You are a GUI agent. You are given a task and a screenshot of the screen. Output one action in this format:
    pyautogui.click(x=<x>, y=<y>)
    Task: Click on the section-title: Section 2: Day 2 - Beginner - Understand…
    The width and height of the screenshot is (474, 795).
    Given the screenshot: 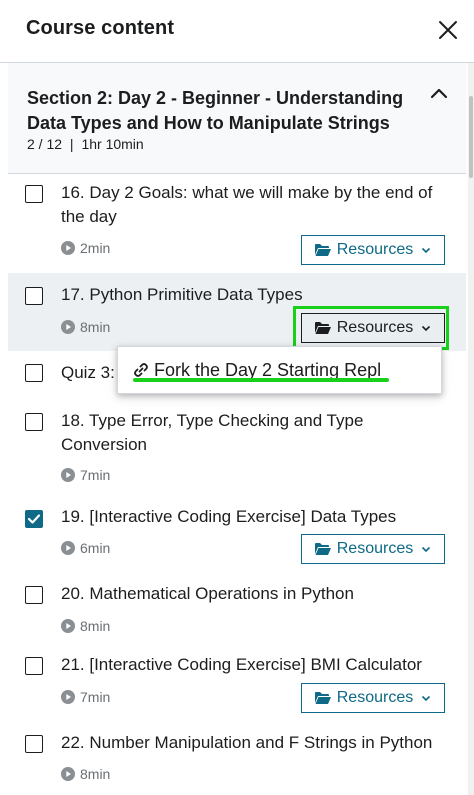 What is the action you would take?
    pyautogui.click(x=215, y=110)
    